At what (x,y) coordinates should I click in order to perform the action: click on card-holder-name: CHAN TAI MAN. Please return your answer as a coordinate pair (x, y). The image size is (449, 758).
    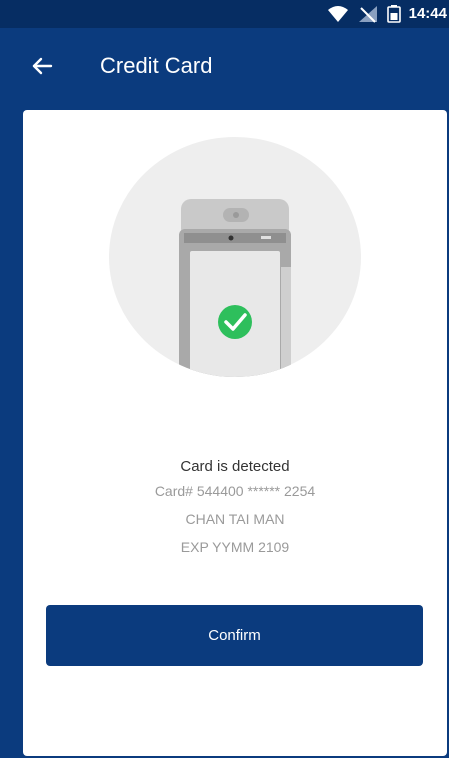
    Looking at the image, I should click on (235, 519).